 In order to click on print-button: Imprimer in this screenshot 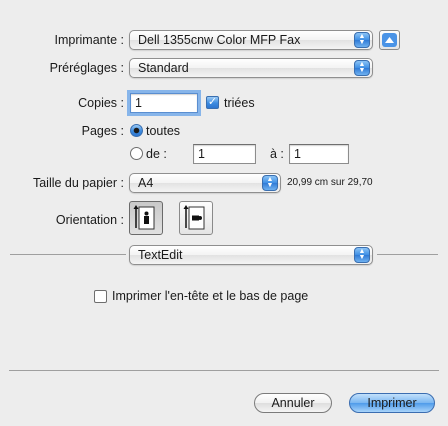, I will do `click(392, 403)`.